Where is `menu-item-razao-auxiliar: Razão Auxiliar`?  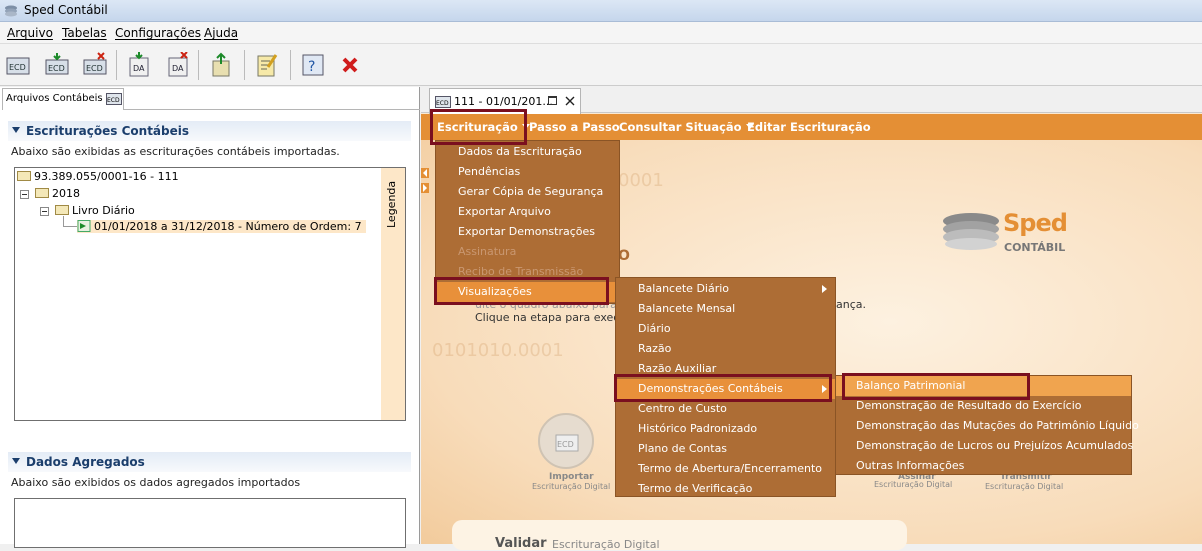 menu-item-razao-auxiliar: Razão Auxiliar is located at coordinates (725, 369).